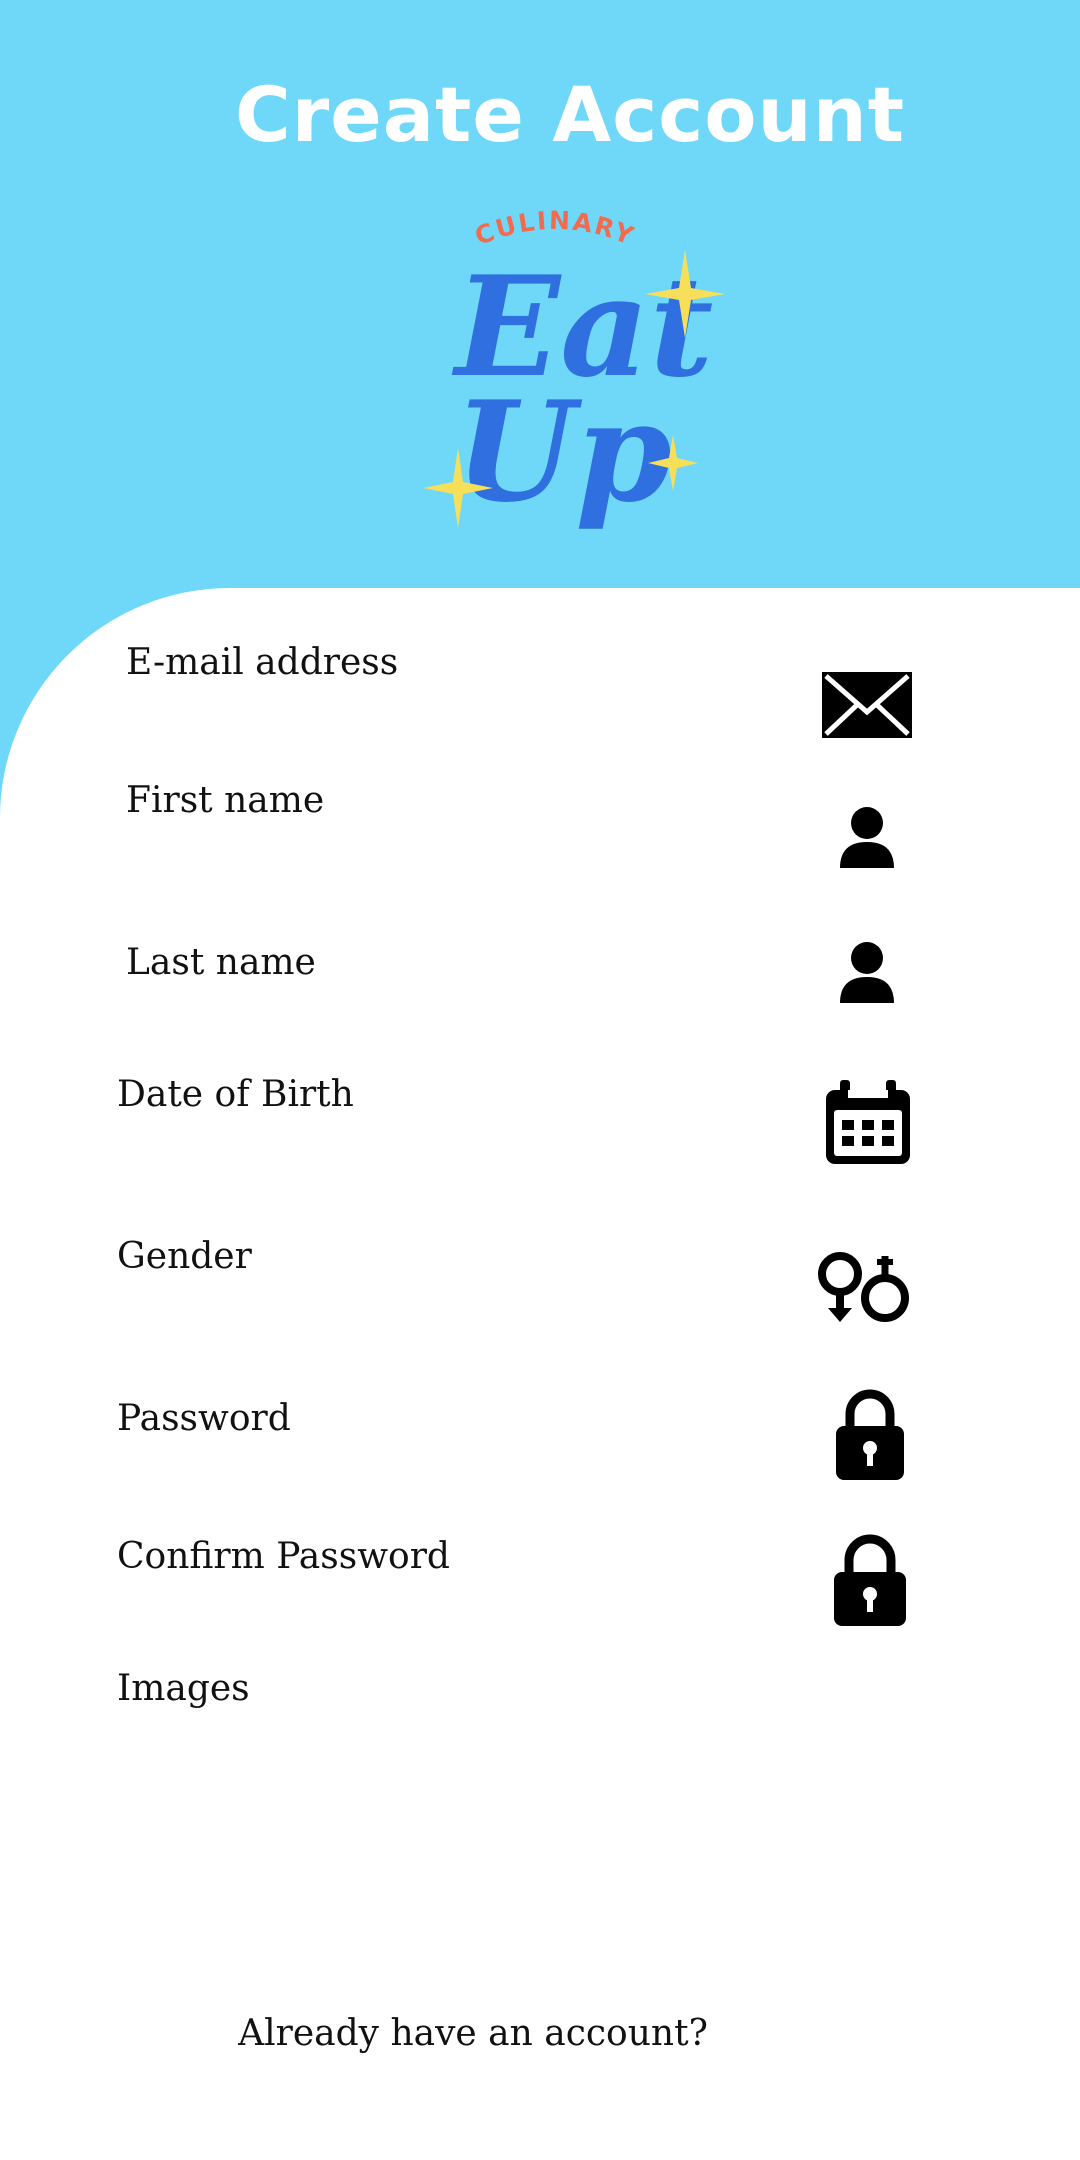 Image resolution: width=1080 pixels, height=2160 pixels. What do you see at coordinates (183, 1688) in the screenshot?
I see `images-label: Images` at bounding box center [183, 1688].